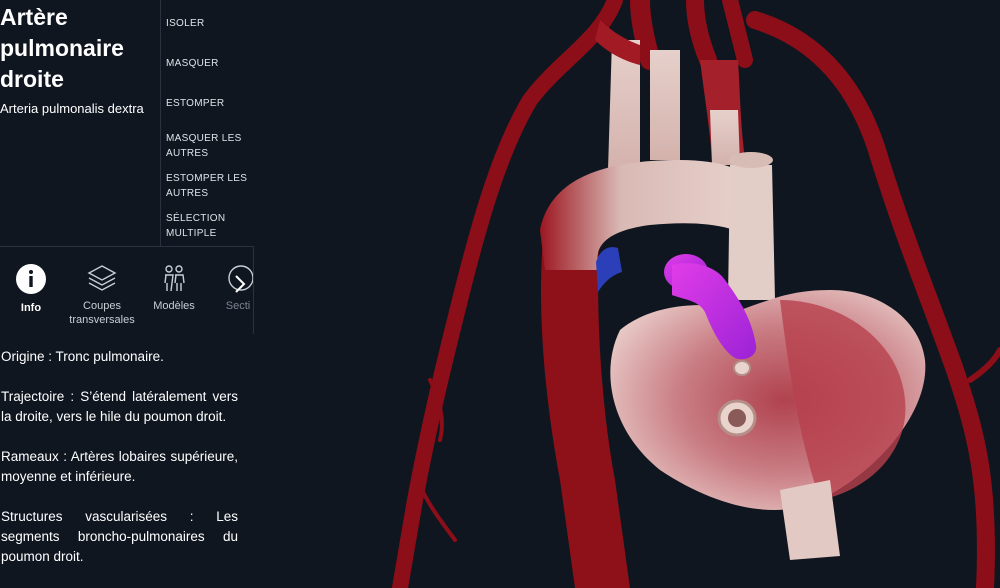 Image resolution: width=1000 pixels, height=588 pixels. What do you see at coordinates (102, 295) in the screenshot?
I see `tab-cross-sections: Coupes transversales` at bounding box center [102, 295].